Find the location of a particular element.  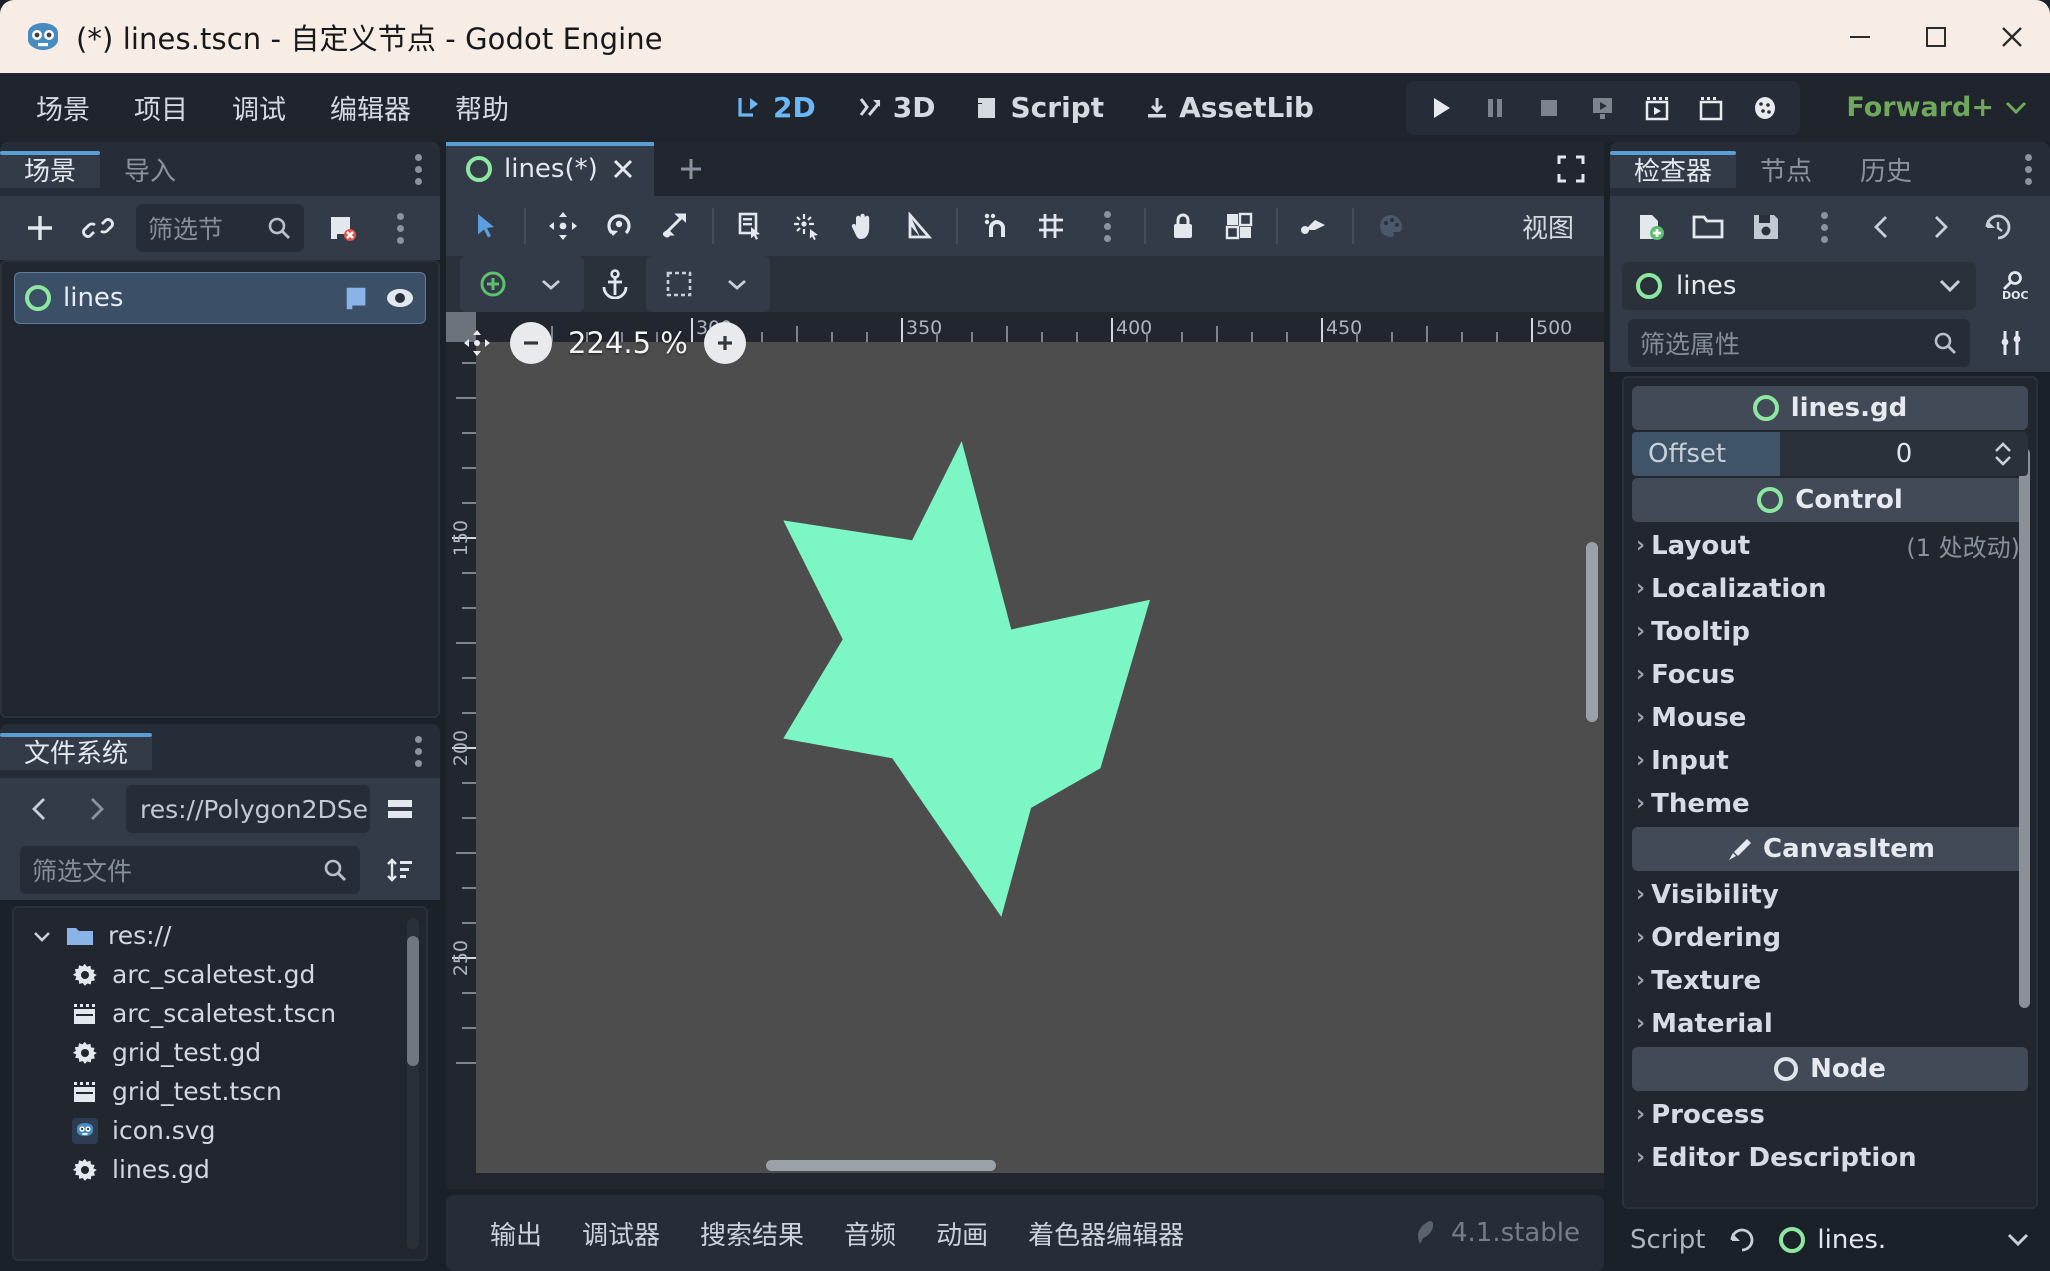

save-resource-button is located at coordinates (1766, 227).